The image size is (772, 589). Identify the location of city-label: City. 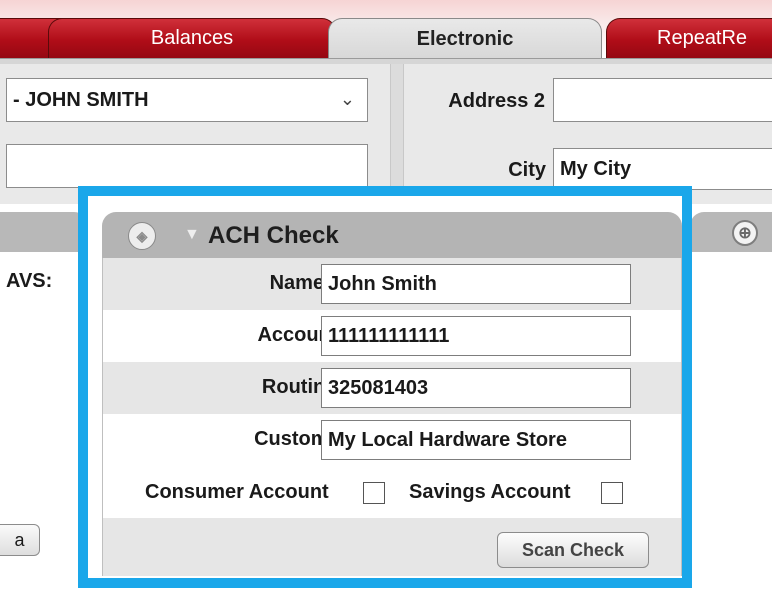
(527, 169).